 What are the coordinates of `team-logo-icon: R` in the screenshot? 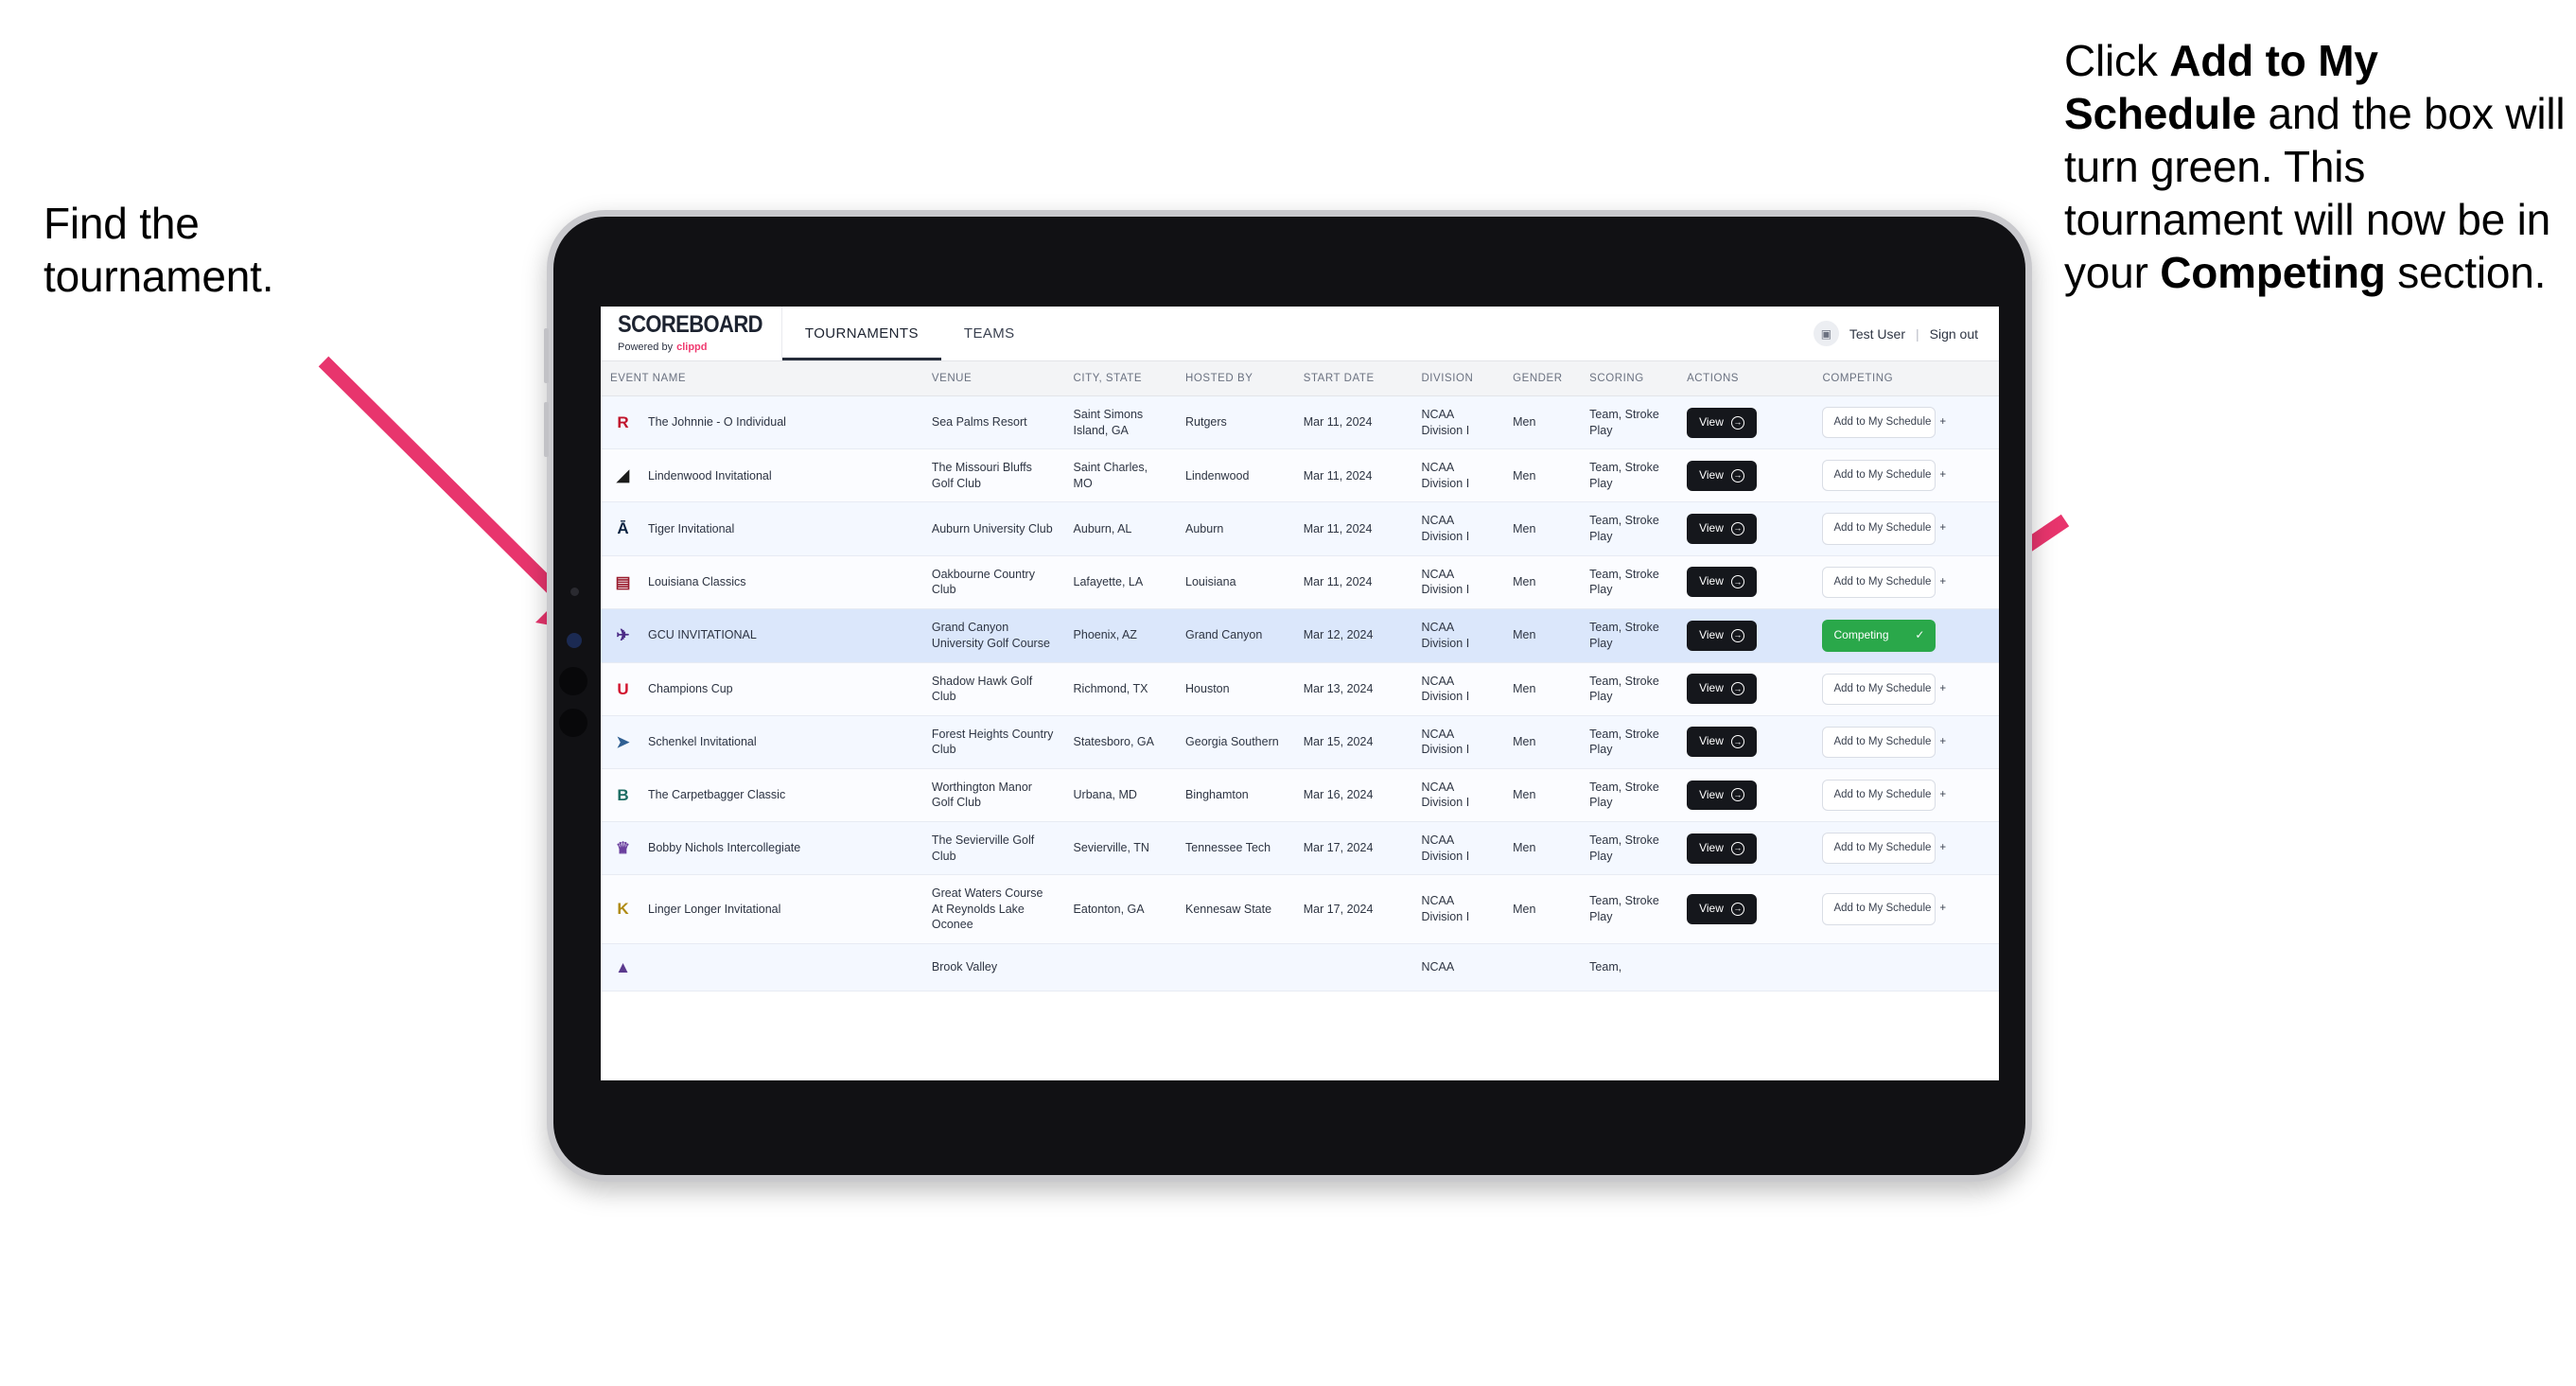 It's located at (623, 422).